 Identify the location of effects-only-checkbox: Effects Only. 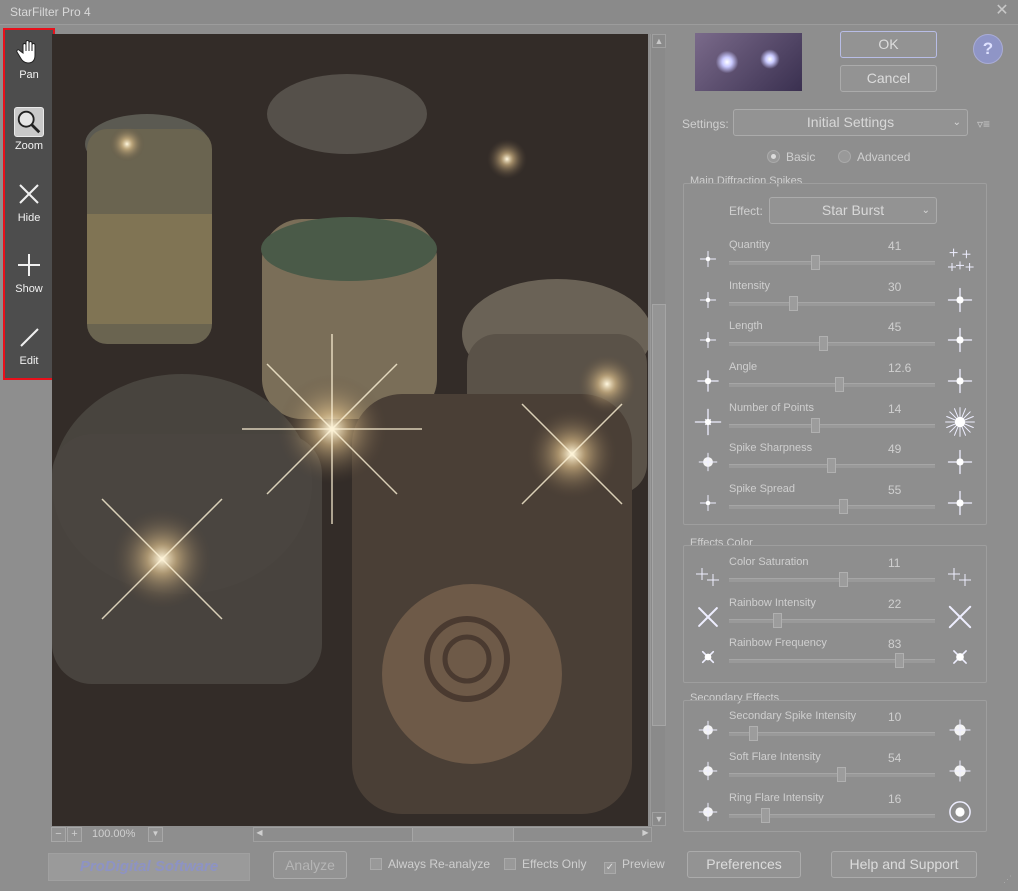
(545, 864).